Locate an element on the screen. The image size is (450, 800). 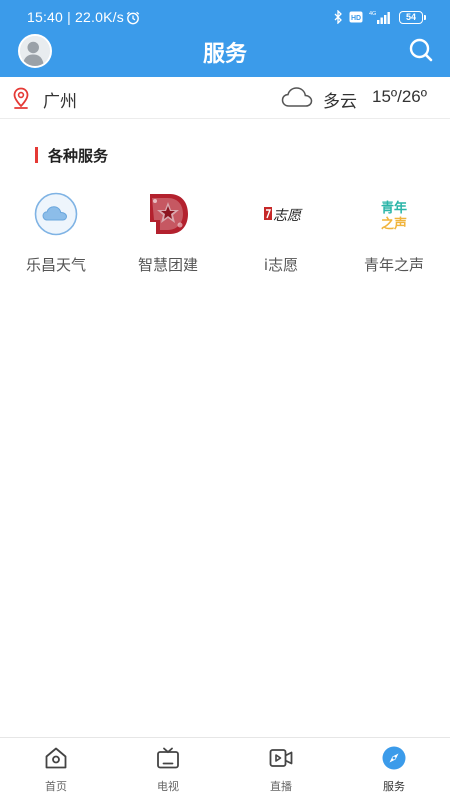
battery-indicator: 54 is located at coordinates (412, 17).